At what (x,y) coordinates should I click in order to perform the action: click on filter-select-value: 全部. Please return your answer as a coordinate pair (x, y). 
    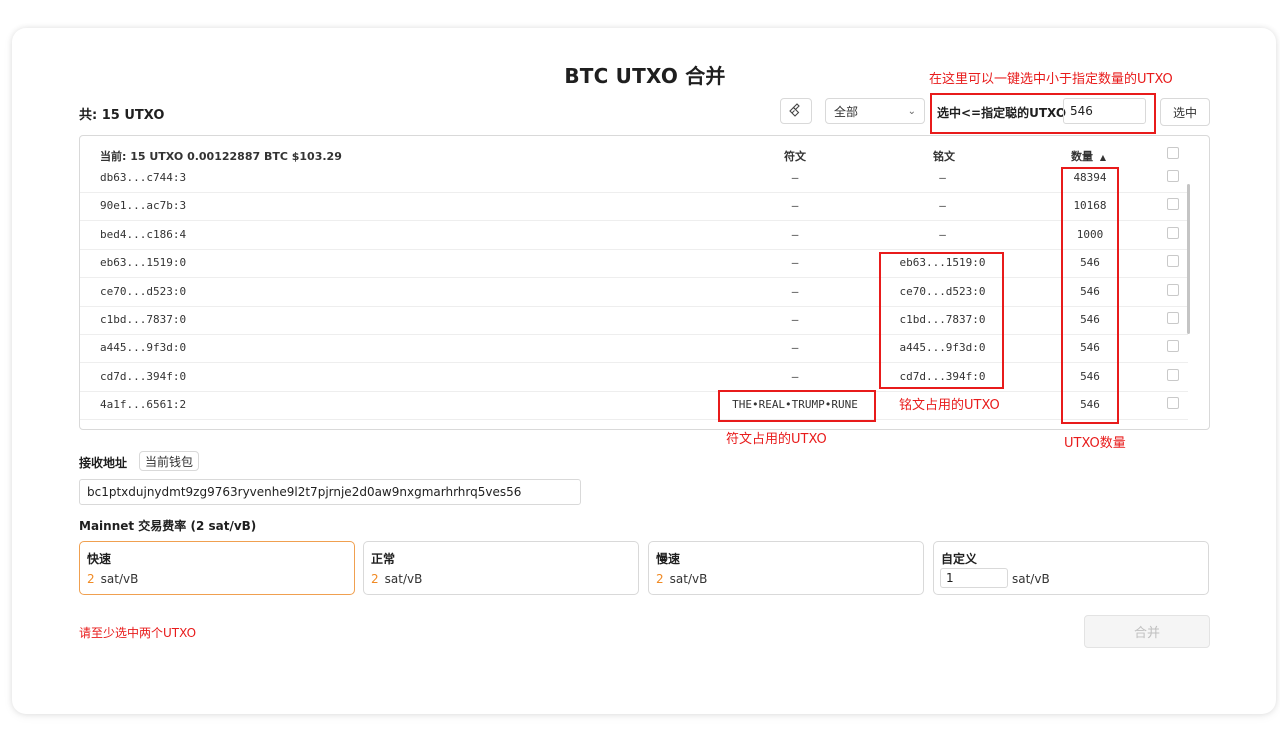
    Looking at the image, I should click on (846, 111).